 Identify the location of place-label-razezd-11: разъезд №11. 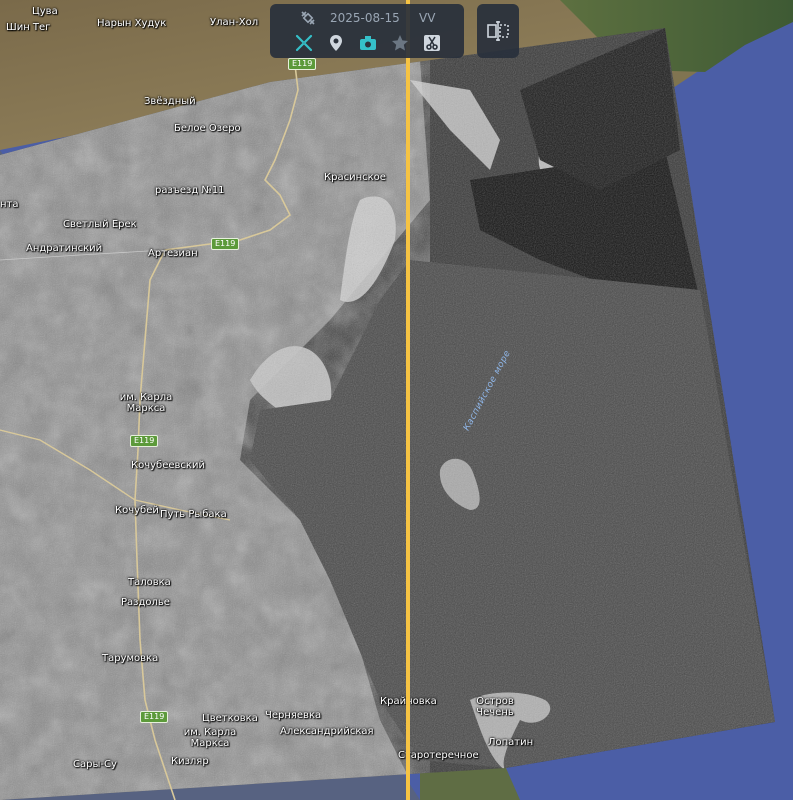
(190, 190).